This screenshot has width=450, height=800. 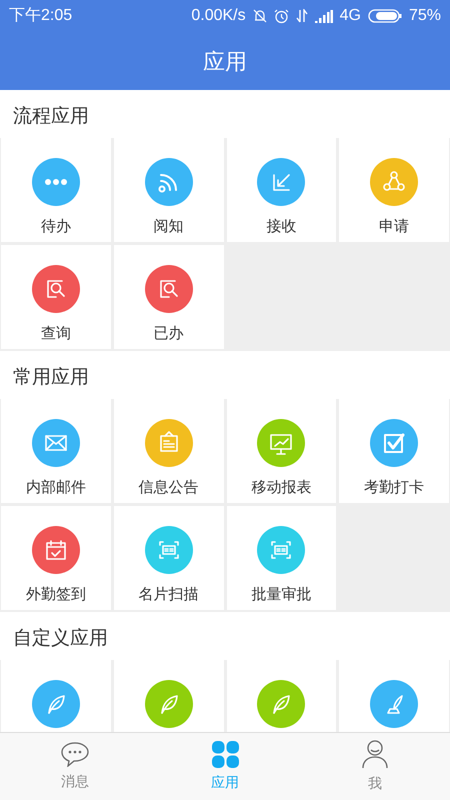 I want to click on app-tile: 批量审批, so click(x=281, y=558).